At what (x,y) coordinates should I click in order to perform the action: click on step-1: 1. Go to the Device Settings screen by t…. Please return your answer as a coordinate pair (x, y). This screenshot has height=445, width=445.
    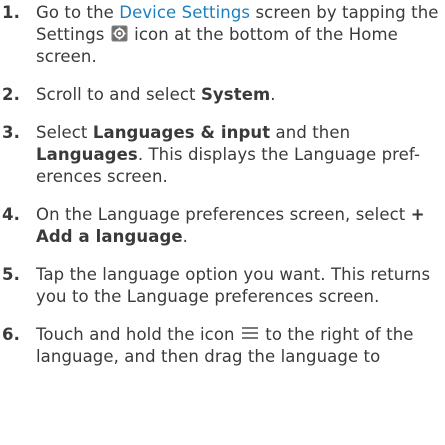
    Looking at the image, I should click on (222, 35).